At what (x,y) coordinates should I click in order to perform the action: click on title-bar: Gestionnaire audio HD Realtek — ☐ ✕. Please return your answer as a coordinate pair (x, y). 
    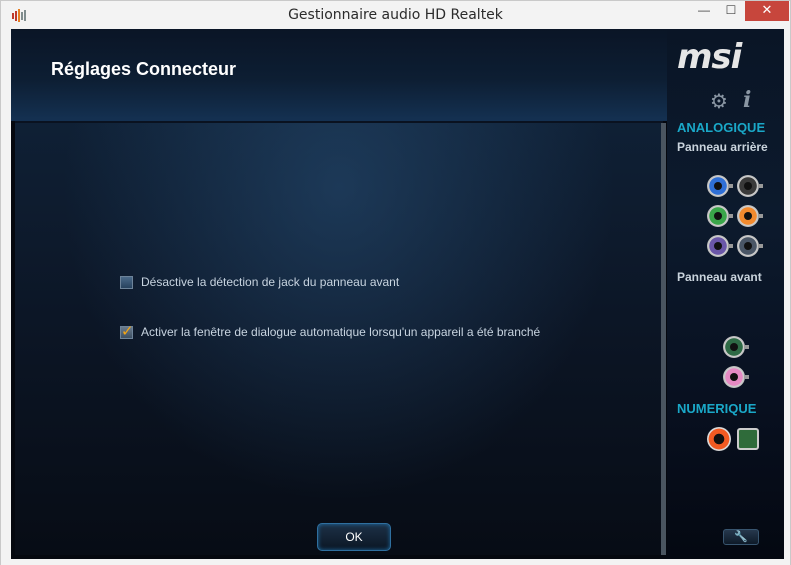
    Looking at the image, I should click on (395, 15).